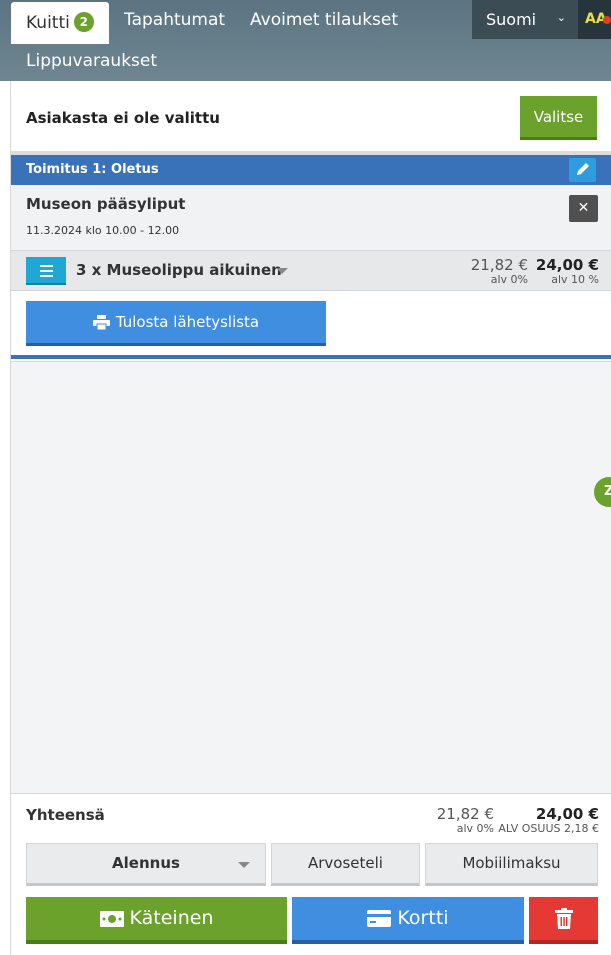 The height and width of the screenshot is (955, 611). What do you see at coordinates (46, 271) in the screenshot?
I see `item-menu-button` at bounding box center [46, 271].